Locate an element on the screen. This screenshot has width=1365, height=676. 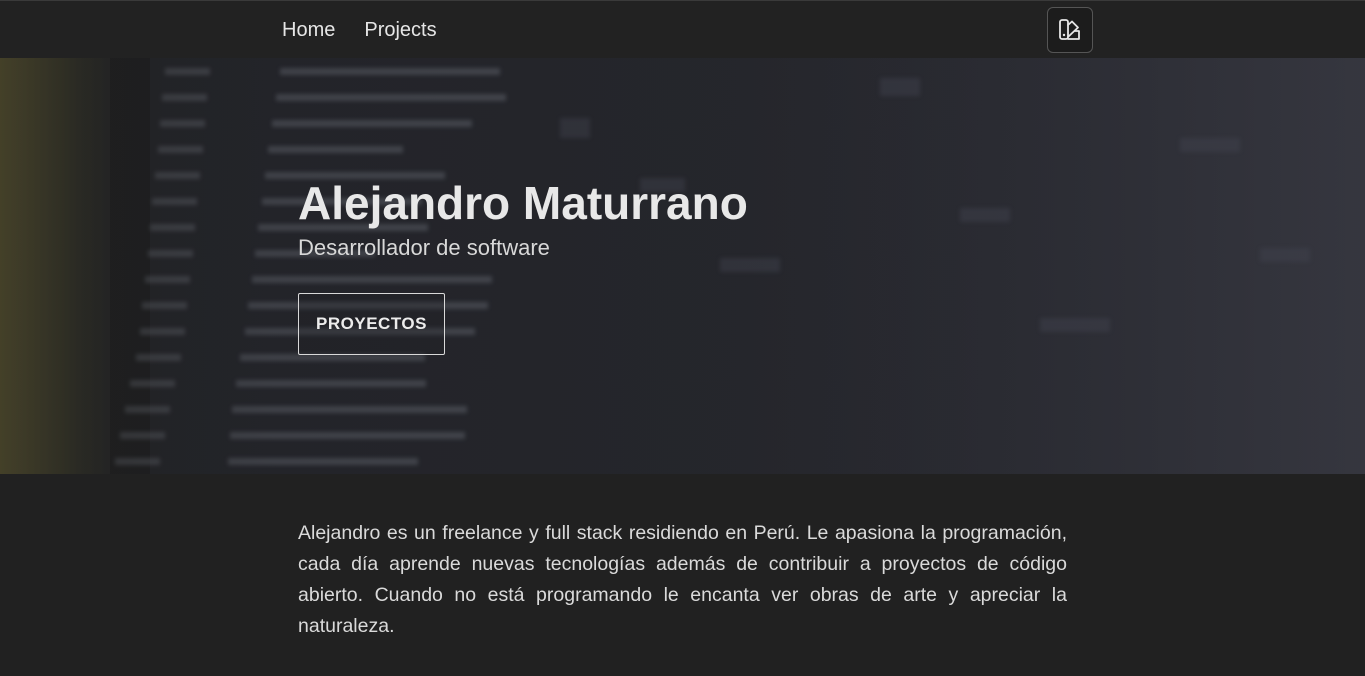
hero-title: Alejandro Maturrano is located at coordinates (523, 203).